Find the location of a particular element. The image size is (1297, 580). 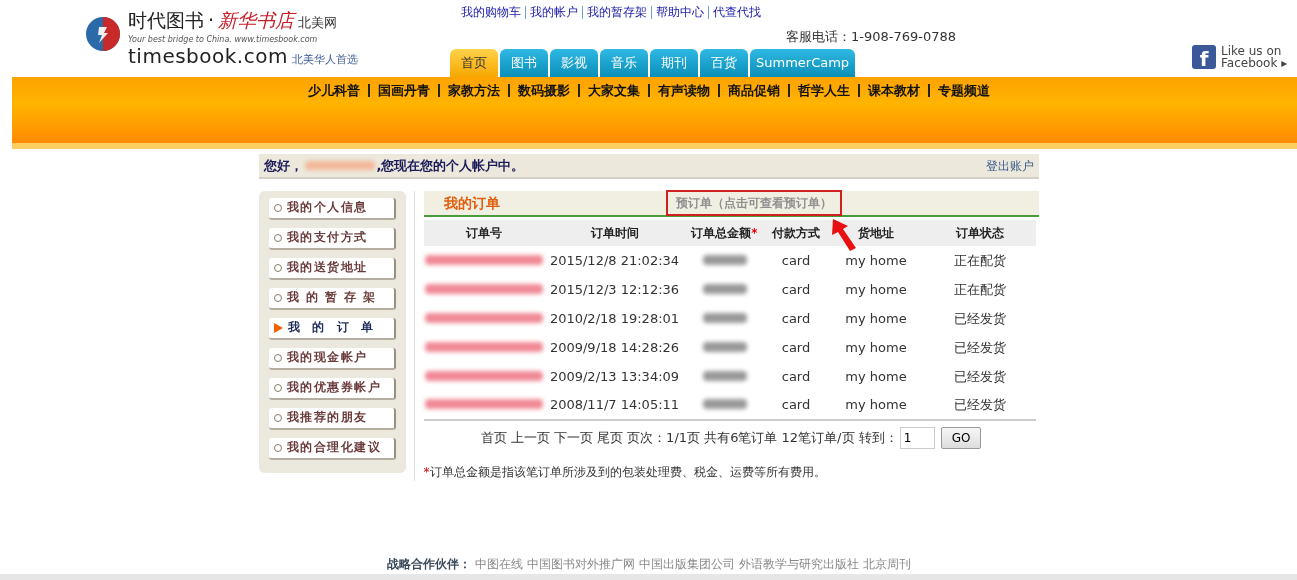

column-header: 订单号 is located at coordinates (483, 233).